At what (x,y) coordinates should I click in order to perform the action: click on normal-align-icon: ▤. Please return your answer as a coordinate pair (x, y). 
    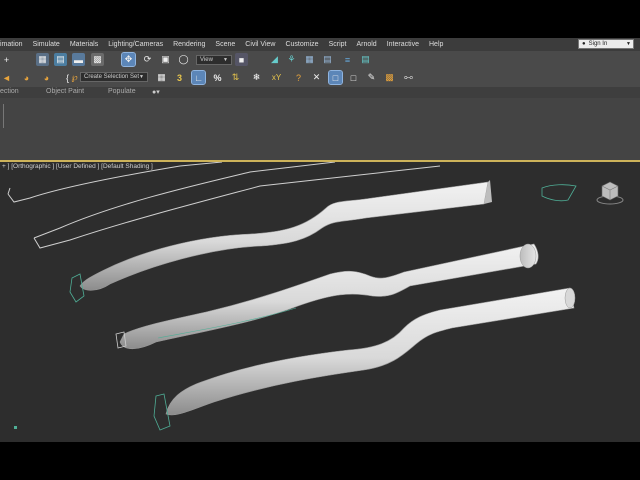
    Looking at the image, I should click on (327, 59).